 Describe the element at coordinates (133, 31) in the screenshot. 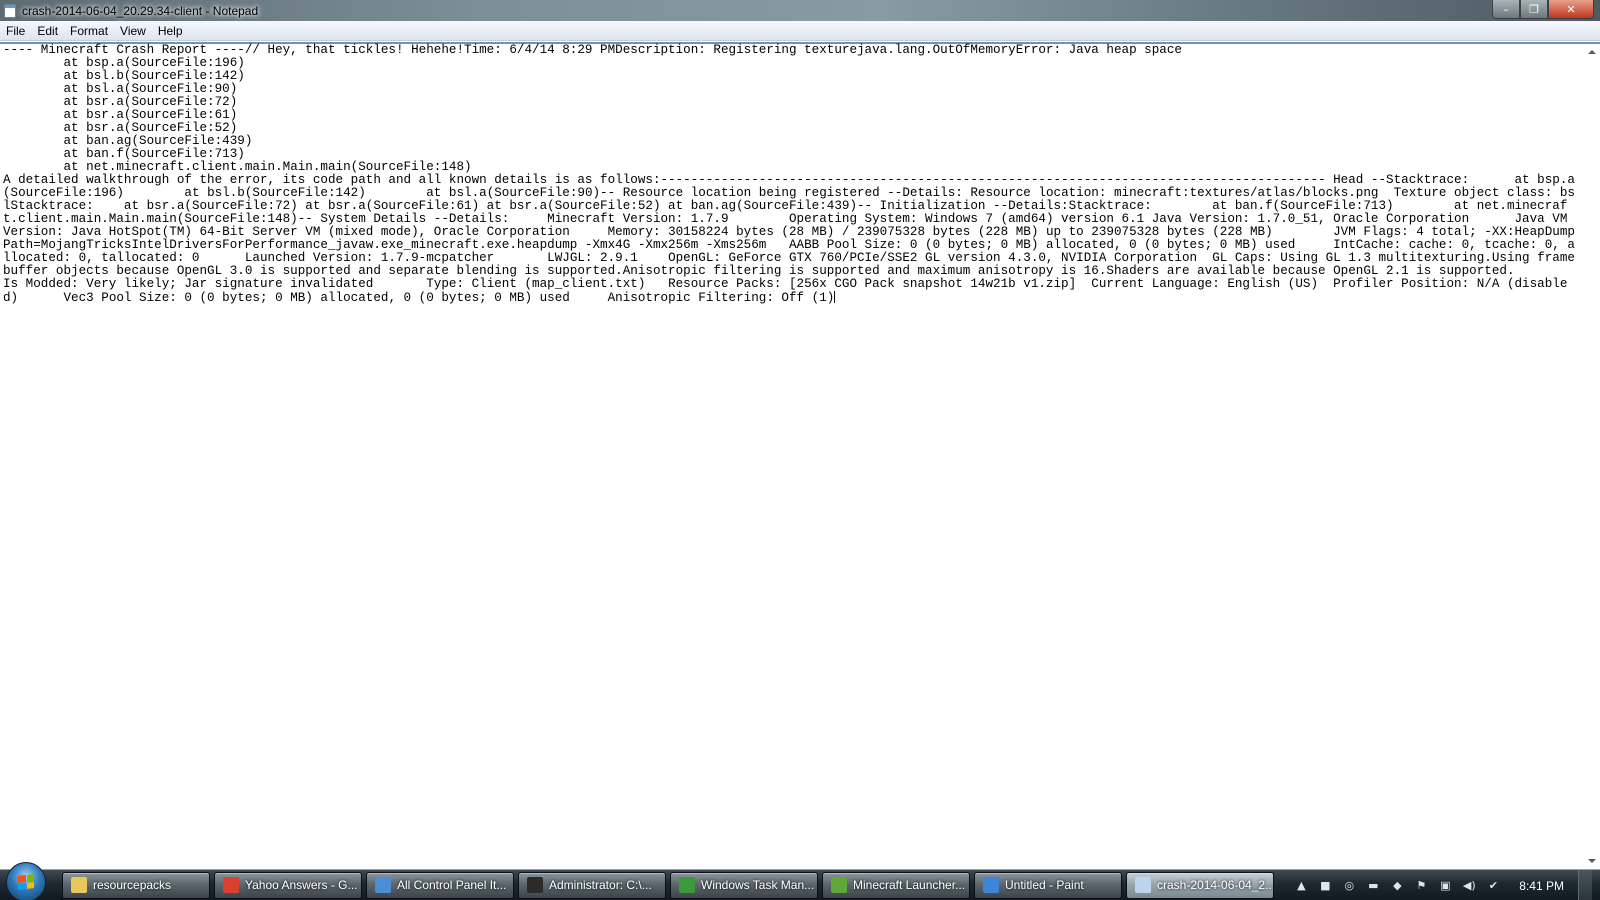

I see `menu-view: View` at that location.